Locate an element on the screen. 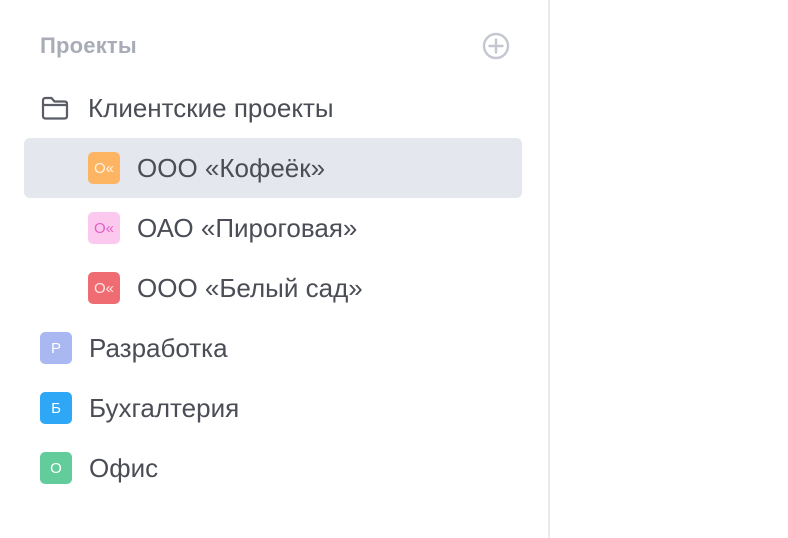 This screenshot has height=538, width=788. add-project-button is located at coordinates (496, 46).